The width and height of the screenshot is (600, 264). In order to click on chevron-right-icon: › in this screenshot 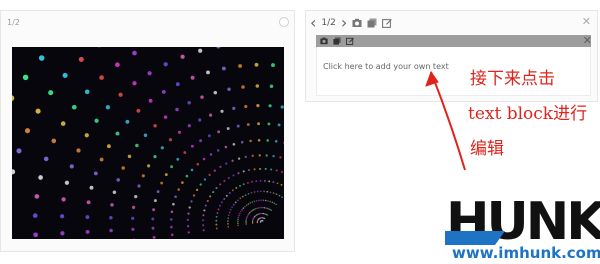, I will do `click(344, 23)`.